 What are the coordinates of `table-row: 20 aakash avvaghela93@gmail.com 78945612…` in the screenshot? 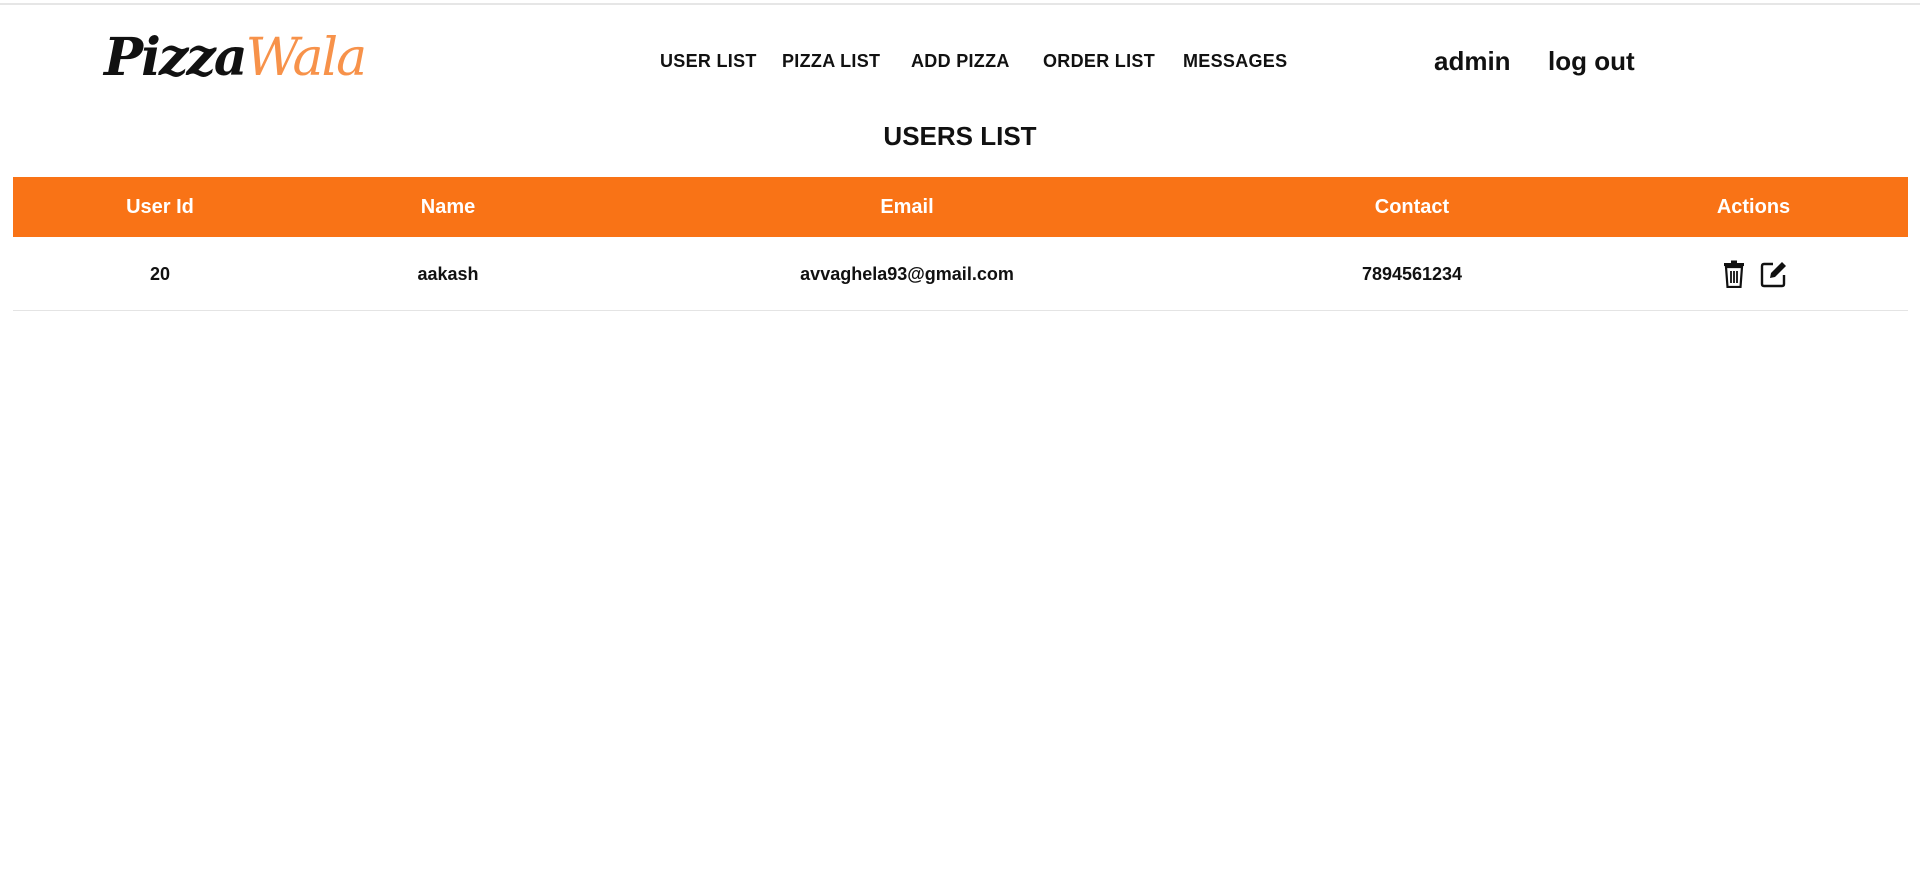 It's located at (960, 274).